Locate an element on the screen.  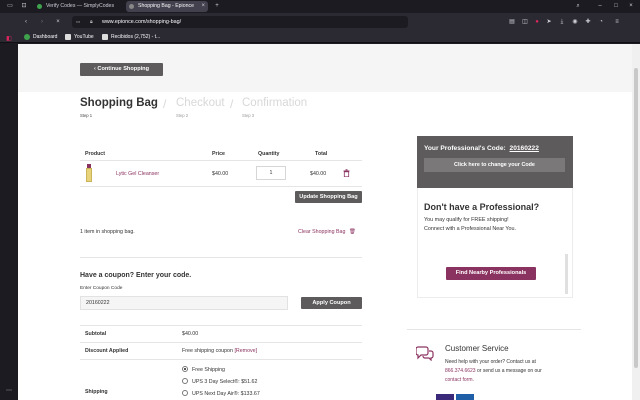
tab-shopping-bag: Shopping Bag - Epionce × is located at coordinates (167, 6).